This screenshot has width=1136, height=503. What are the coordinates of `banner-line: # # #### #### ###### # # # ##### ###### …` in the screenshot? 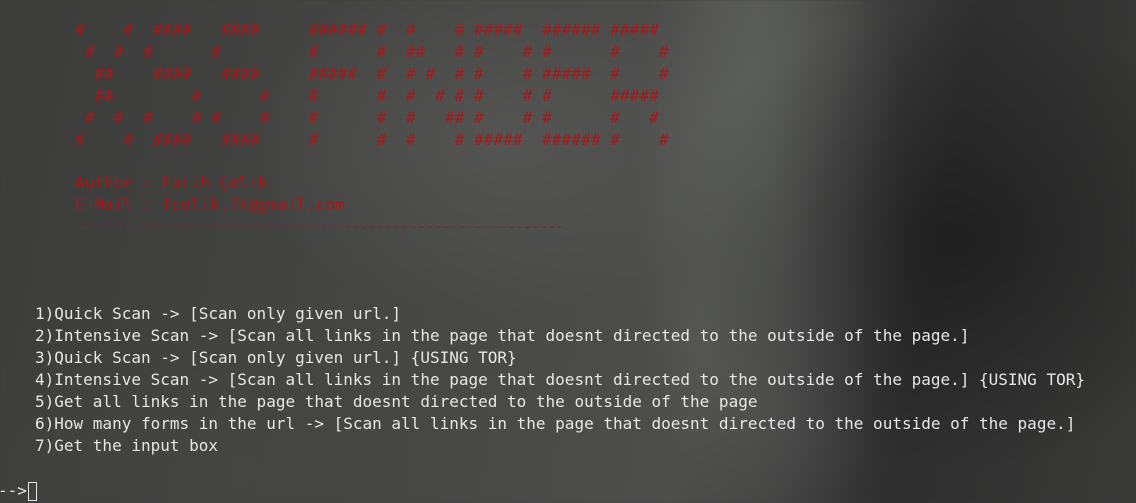 It's located at (367, 29).